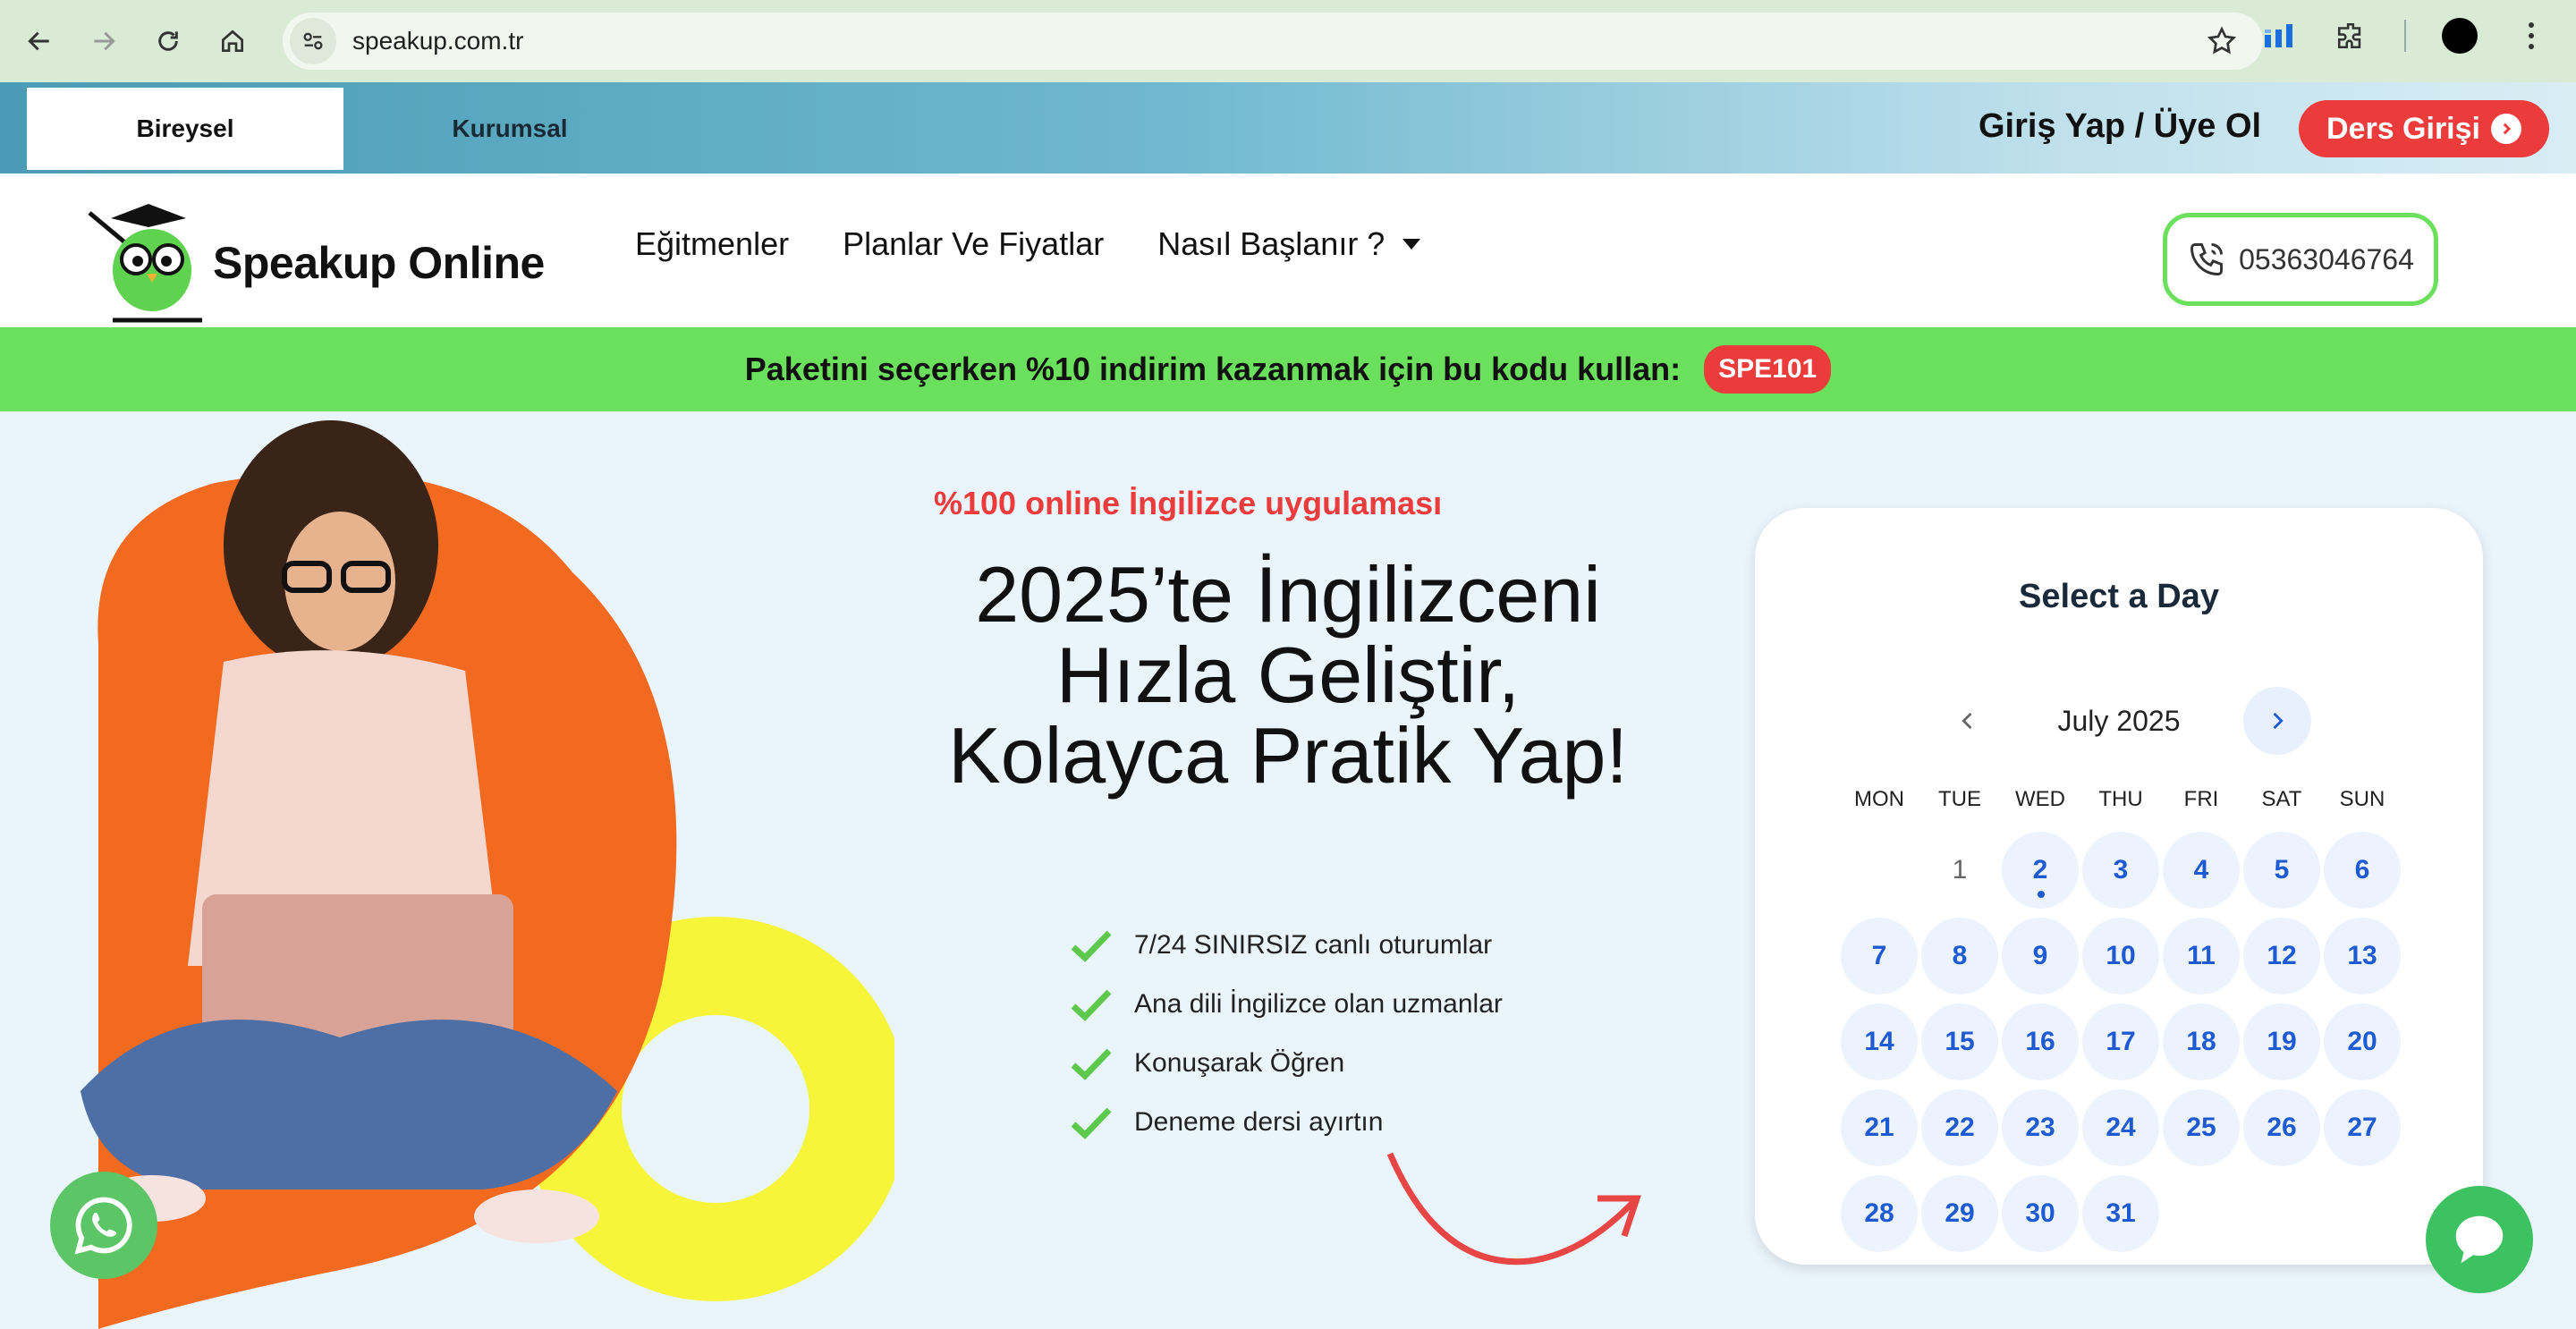 The width and height of the screenshot is (2576, 1329). What do you see at coordinates (2119, 721) in the screenshot?
I see `calendar-month: July 2025` at bounding box center [2119, 721].